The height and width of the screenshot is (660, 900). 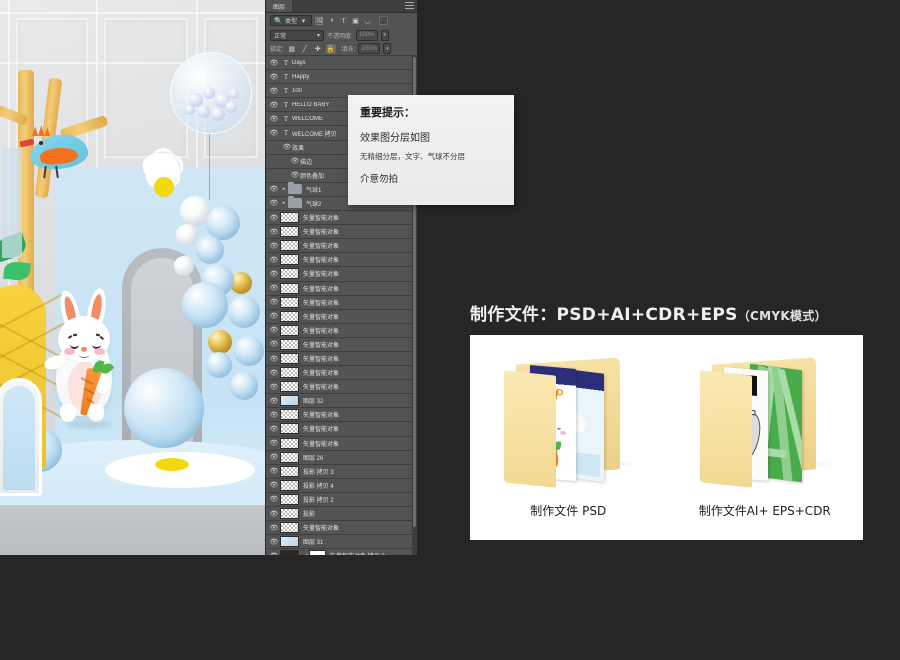 I want to click on lock-brush-icon: ╱, so click(x=305, y=49).